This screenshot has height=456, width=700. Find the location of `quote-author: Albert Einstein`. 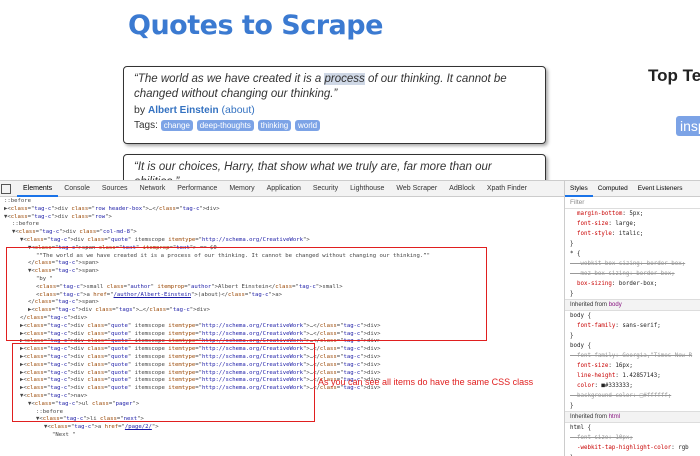

quote-author: Albert Einstein is located at coordinates (183, 110).